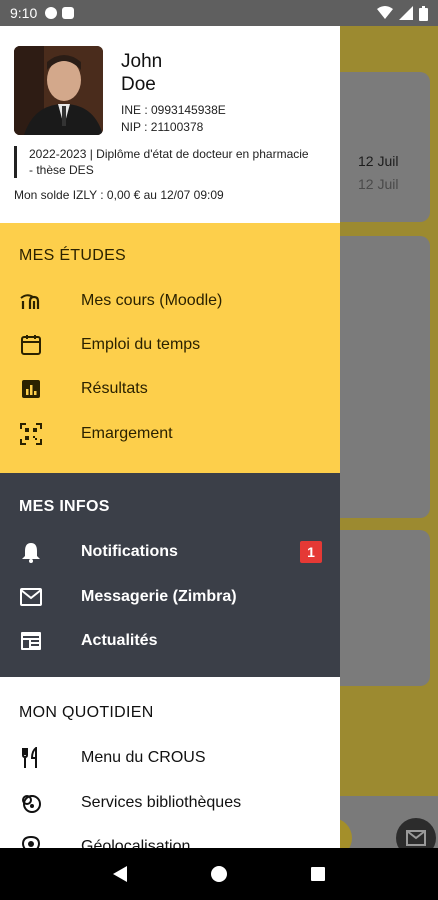 This screenshot has width=438, height=900. I want to click on user-first-name: John, so click(142, 61).